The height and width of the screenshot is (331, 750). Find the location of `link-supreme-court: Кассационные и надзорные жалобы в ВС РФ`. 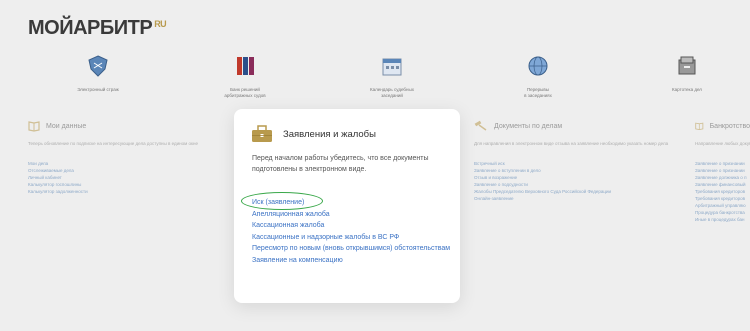

link-supreme-court: Кассационные и надзорные жалобы в ВС РФ is located at coordinates (352, 238).